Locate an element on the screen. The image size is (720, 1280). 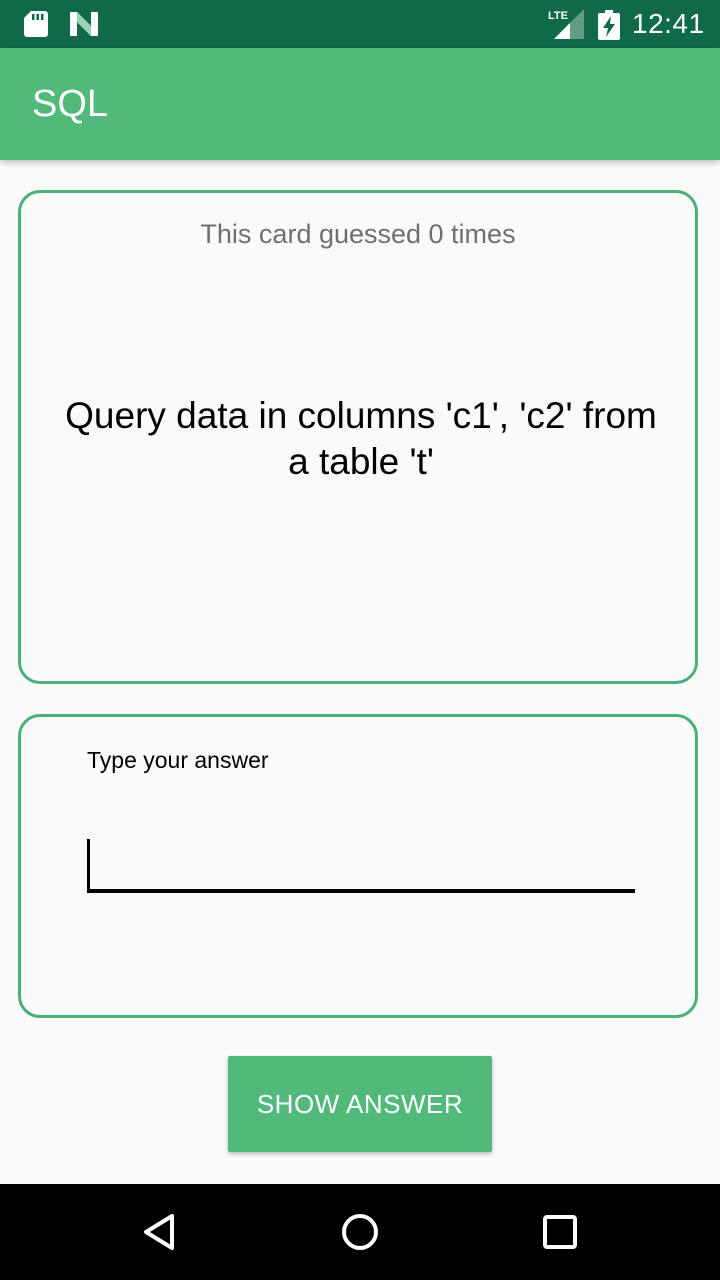
back-icon is located at coordinates (160, 1232).